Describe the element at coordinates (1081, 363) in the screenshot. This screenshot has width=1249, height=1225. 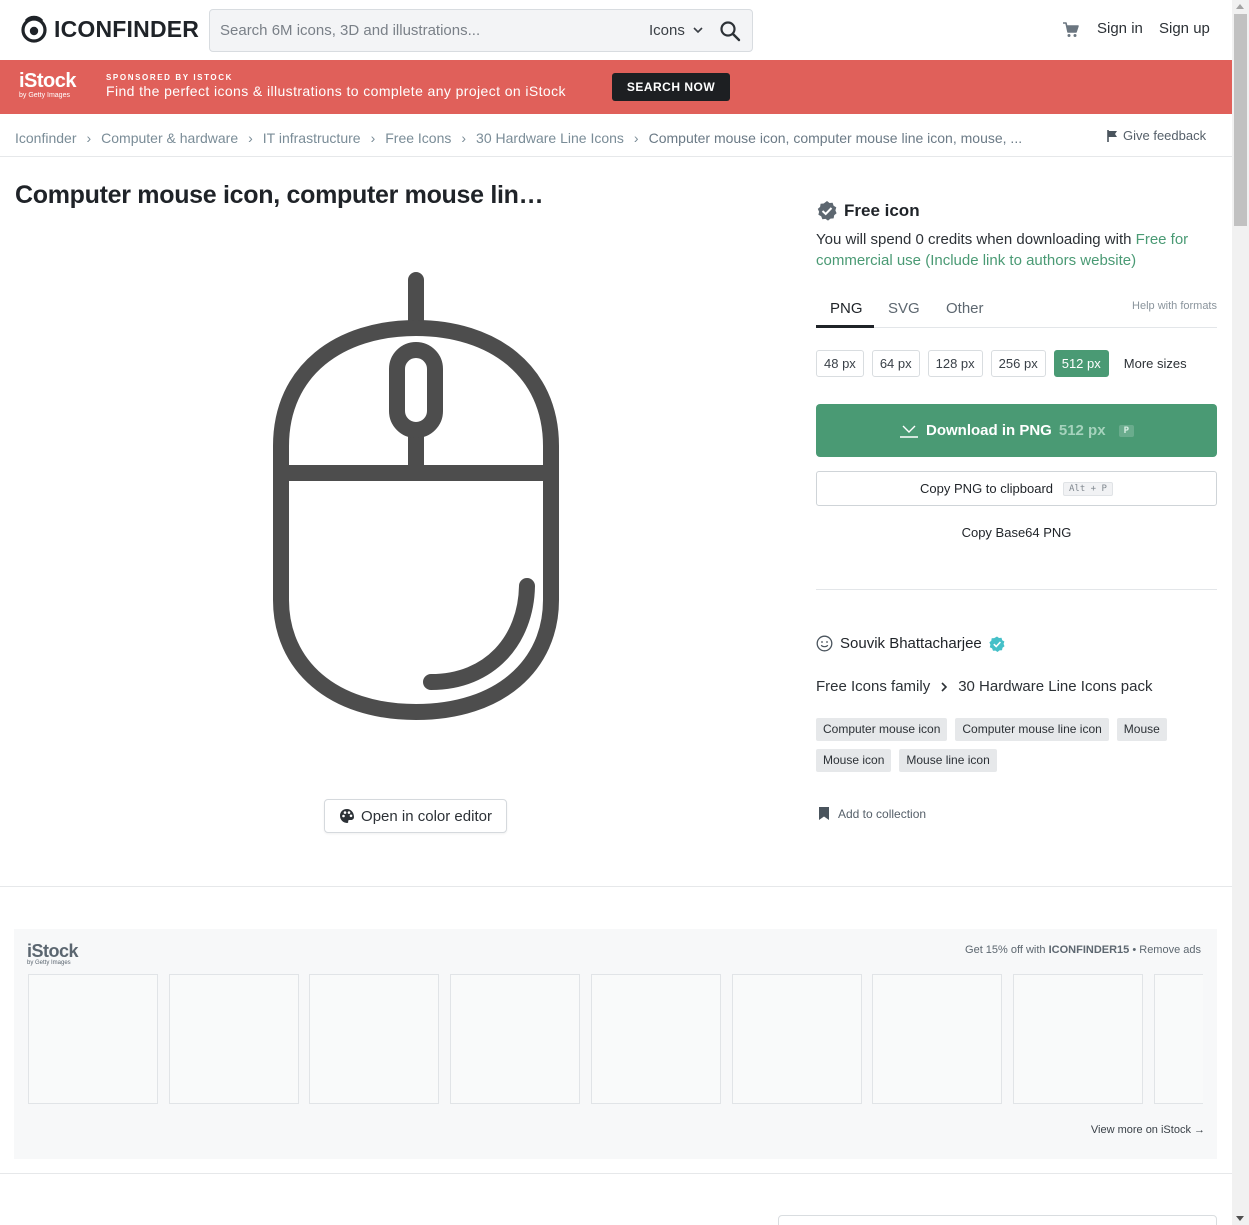
I see `size-option-selected: 512 px` at that location.